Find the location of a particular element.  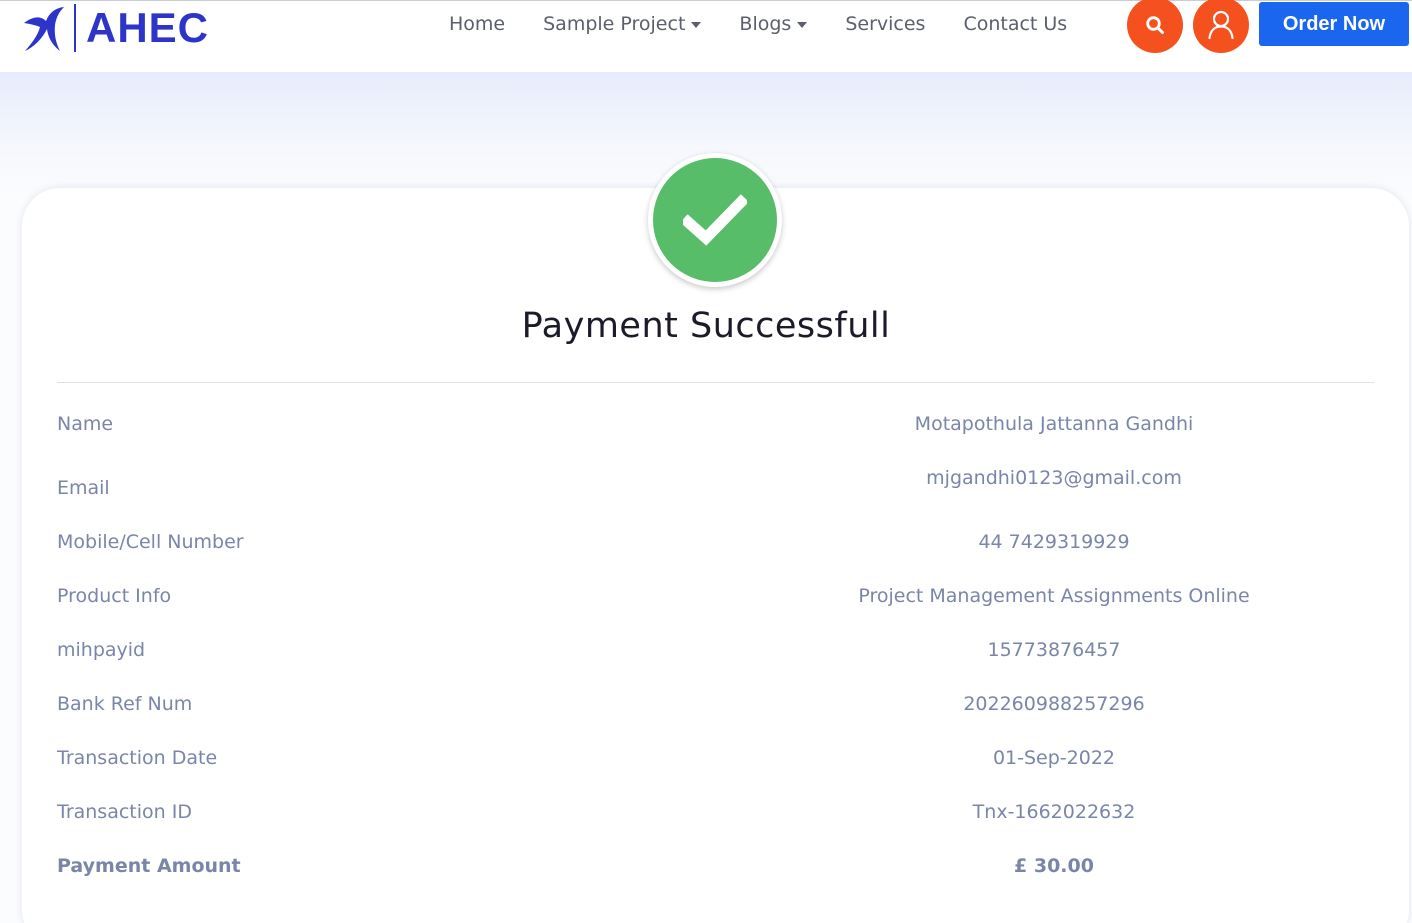

nav-sample-project: Sample Project is located at coordinates (622, 24).